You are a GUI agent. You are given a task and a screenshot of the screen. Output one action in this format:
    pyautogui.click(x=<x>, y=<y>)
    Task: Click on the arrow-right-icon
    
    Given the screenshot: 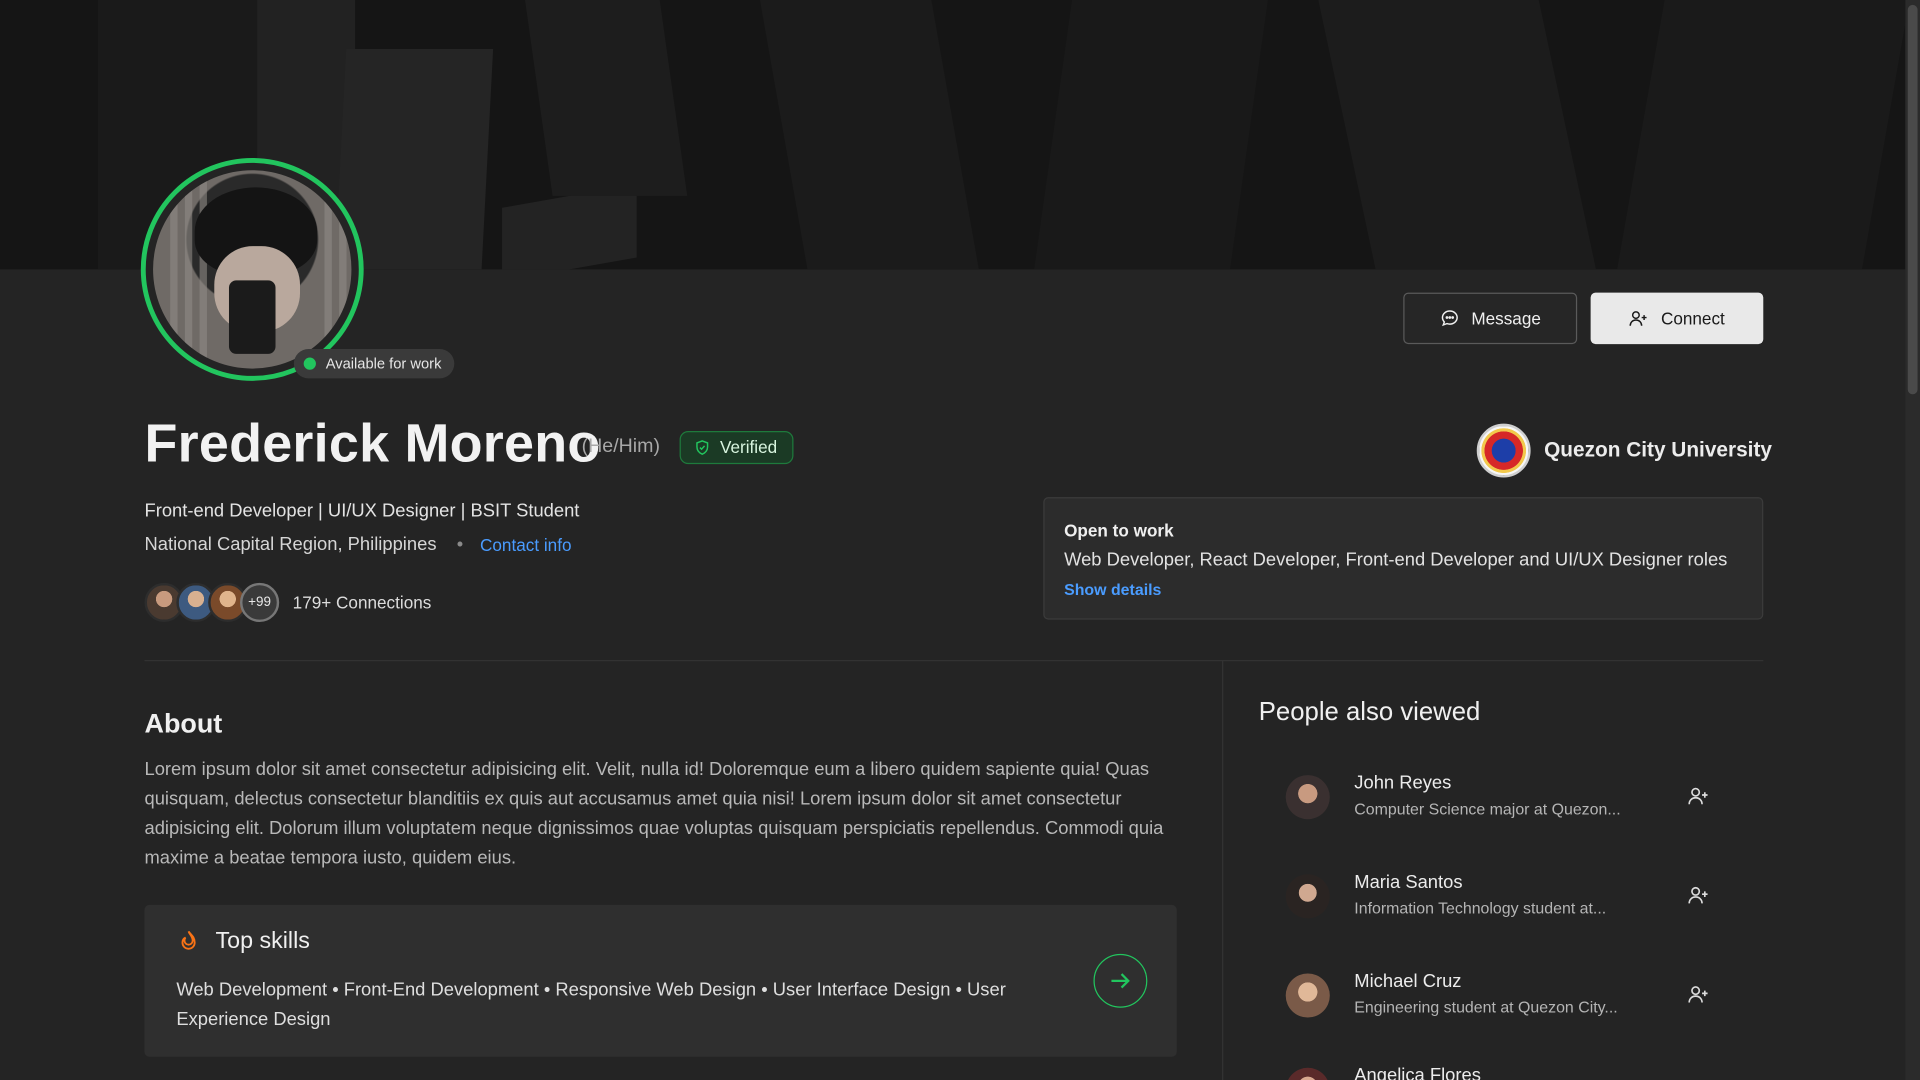 What is the action you would take?
    pyautogui.click(x=1120, y=981)
    